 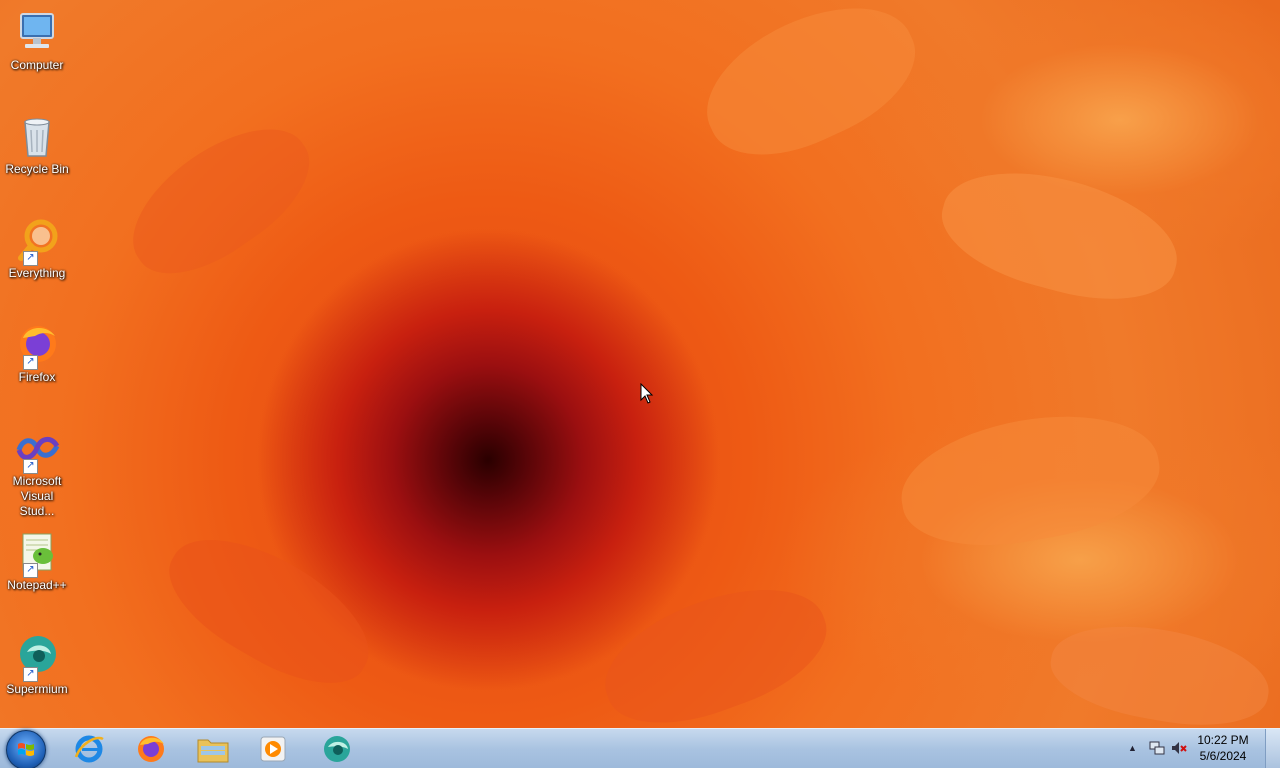 What do you see at coordinates (1223, 748) in the screenshot?
I see `clock: 10:22 PM 5/6/2024` at bounding box center [1223, 748].